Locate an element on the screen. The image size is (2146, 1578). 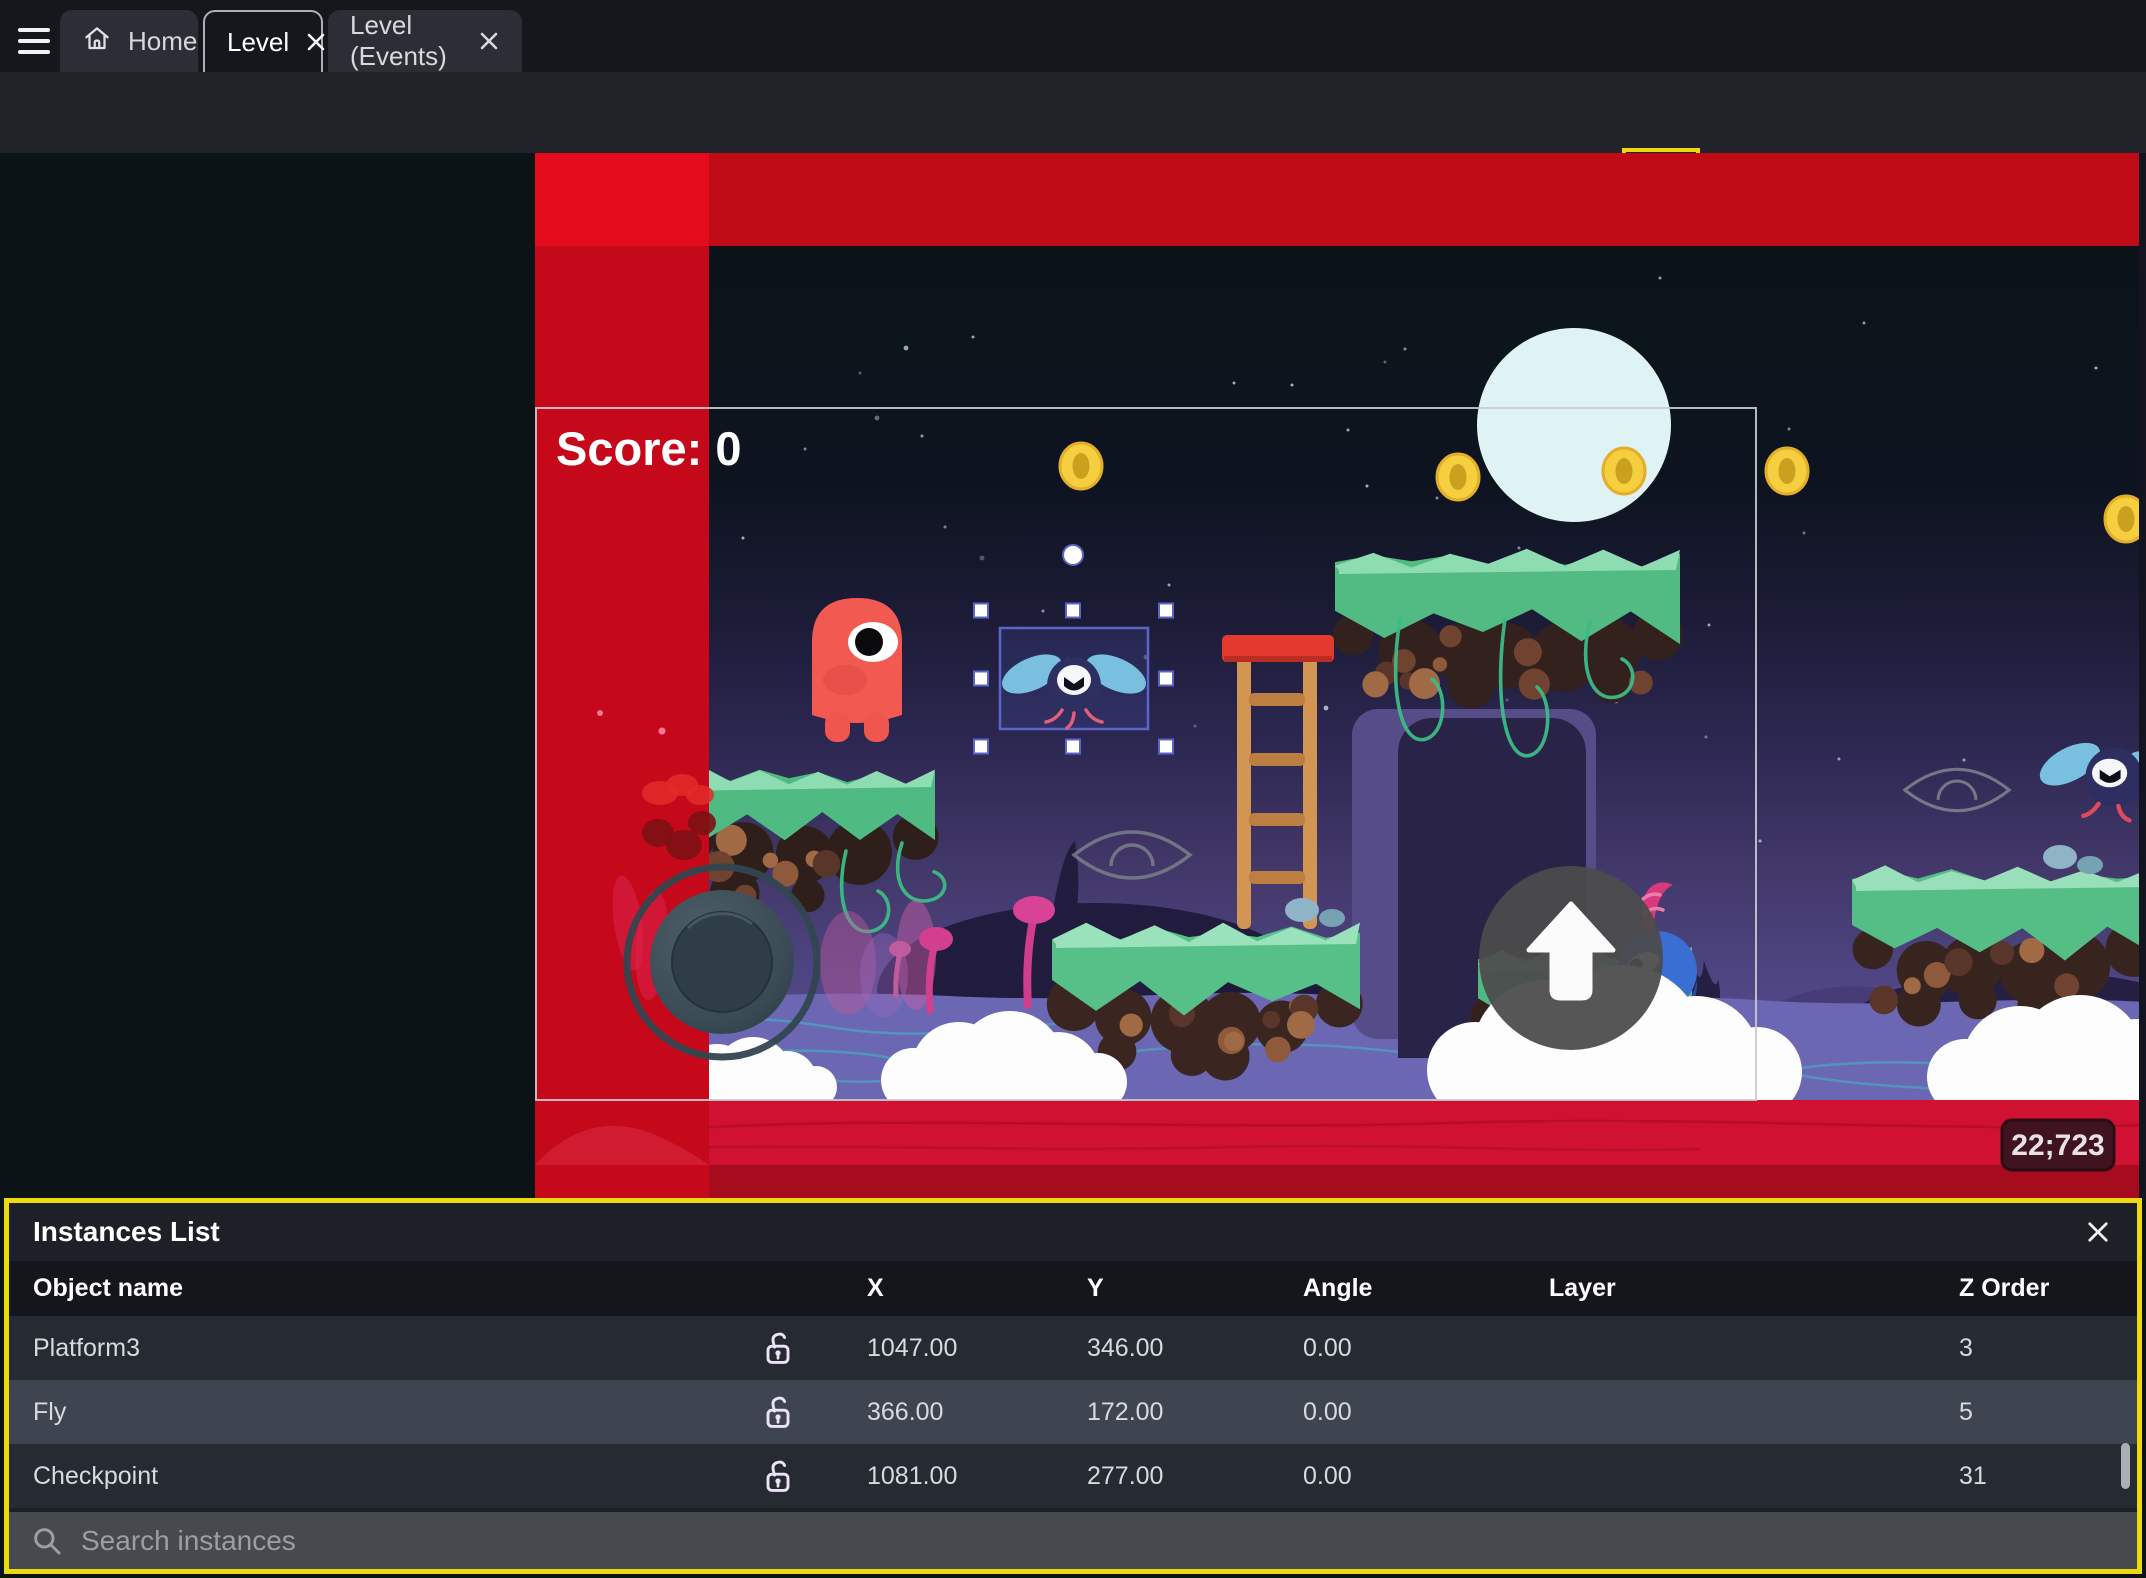
tab-level-events: Level (Events) is located at coordinates (425, 41).